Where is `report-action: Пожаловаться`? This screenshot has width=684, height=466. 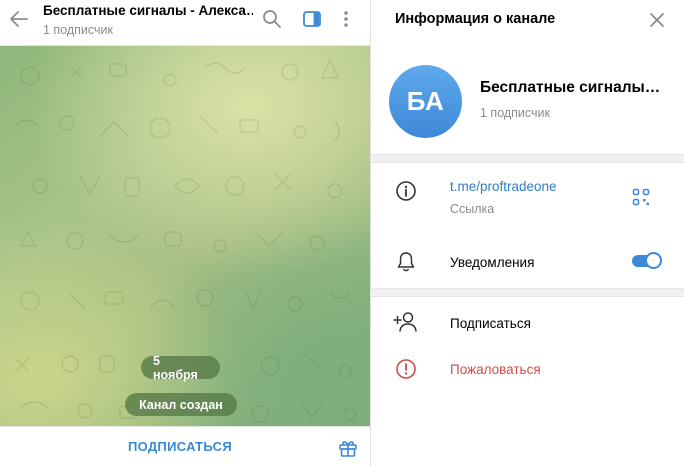
report-action: Пожаловаться is located at coordinates (495, 369).